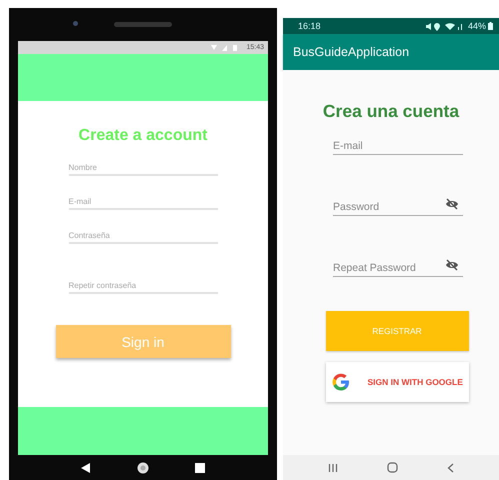  What do you see at coordinates (397, 331) in the screenshot?
I see `register-button: REGISTRAR` at bounding box center [397, 331].